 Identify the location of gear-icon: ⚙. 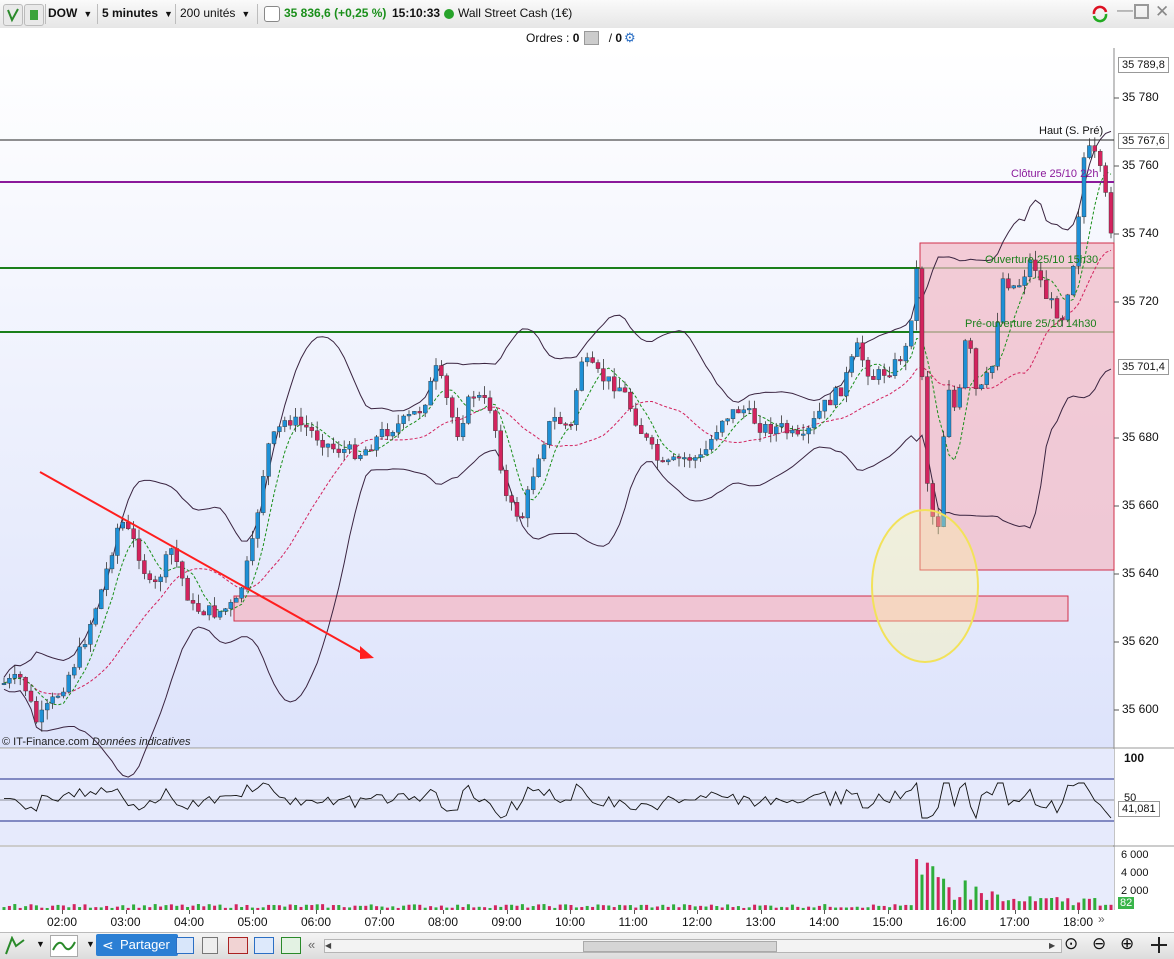
(630, 38).